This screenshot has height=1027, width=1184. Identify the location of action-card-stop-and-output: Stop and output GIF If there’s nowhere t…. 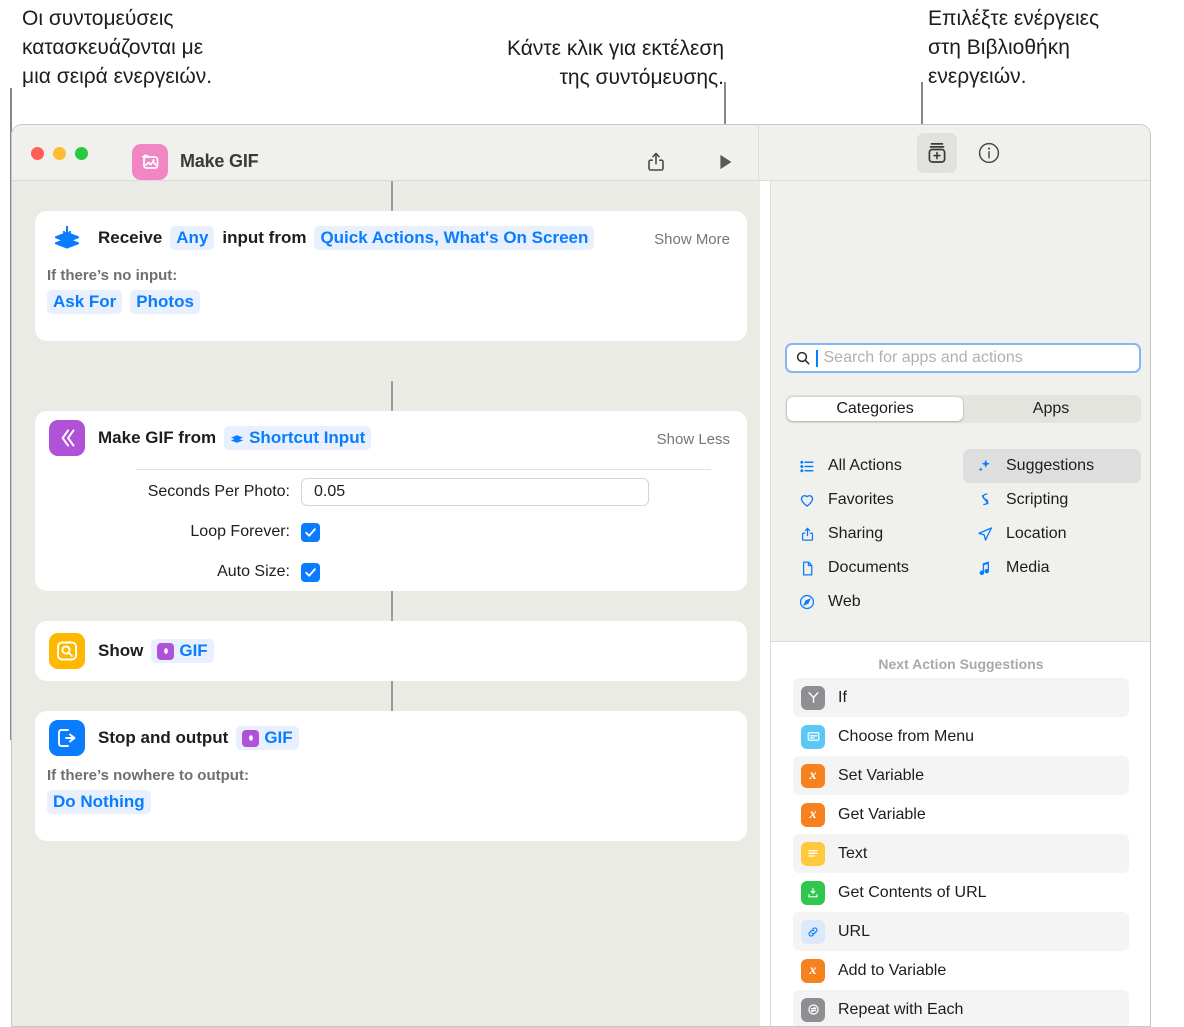
(391, 776).